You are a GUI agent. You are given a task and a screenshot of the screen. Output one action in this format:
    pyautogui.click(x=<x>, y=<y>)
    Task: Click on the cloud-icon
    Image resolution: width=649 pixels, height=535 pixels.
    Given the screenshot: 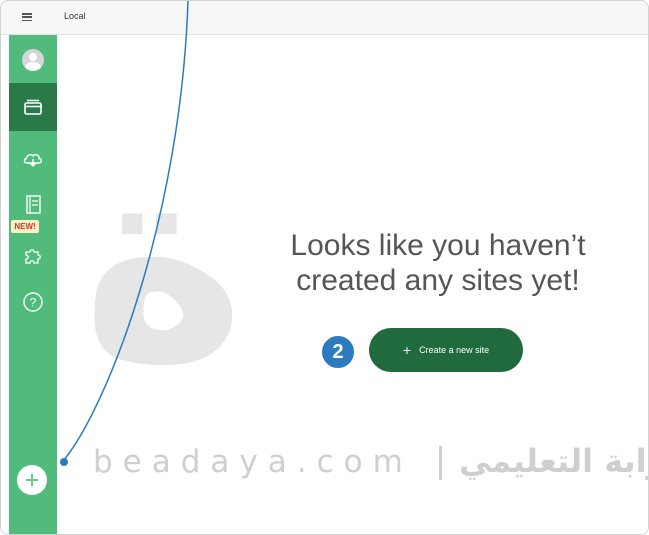 What is the action you would take?
    pyautogui.click(x=32, y=160)
    